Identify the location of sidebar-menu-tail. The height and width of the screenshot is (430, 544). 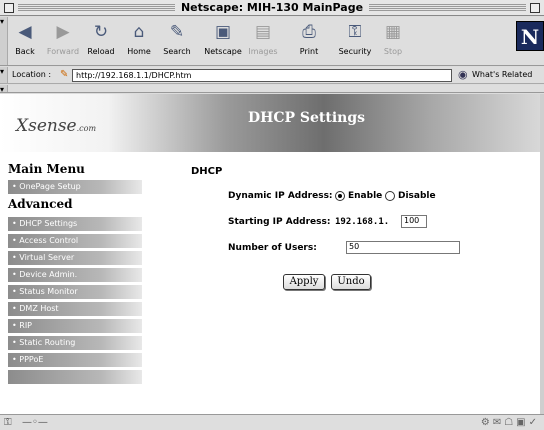
(75, 377).